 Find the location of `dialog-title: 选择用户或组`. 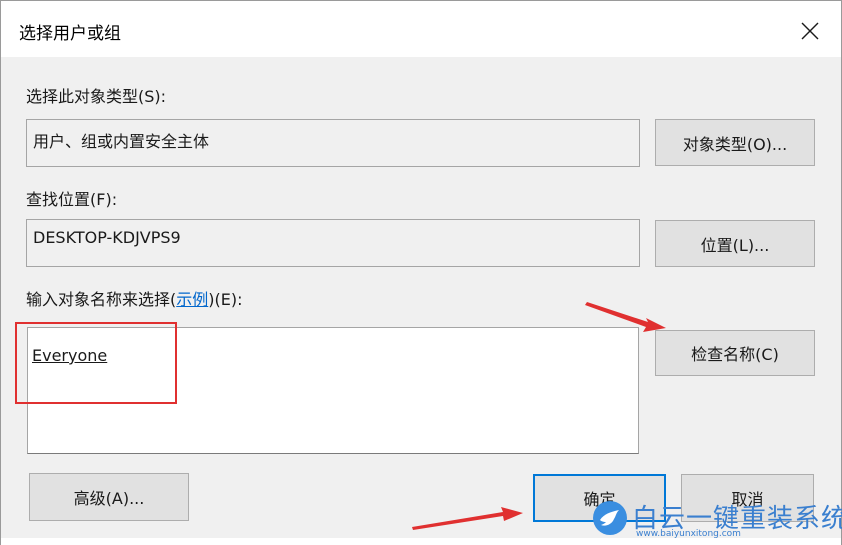

dialog-title: 选择用户或组 is located at coordinates (70, 34).